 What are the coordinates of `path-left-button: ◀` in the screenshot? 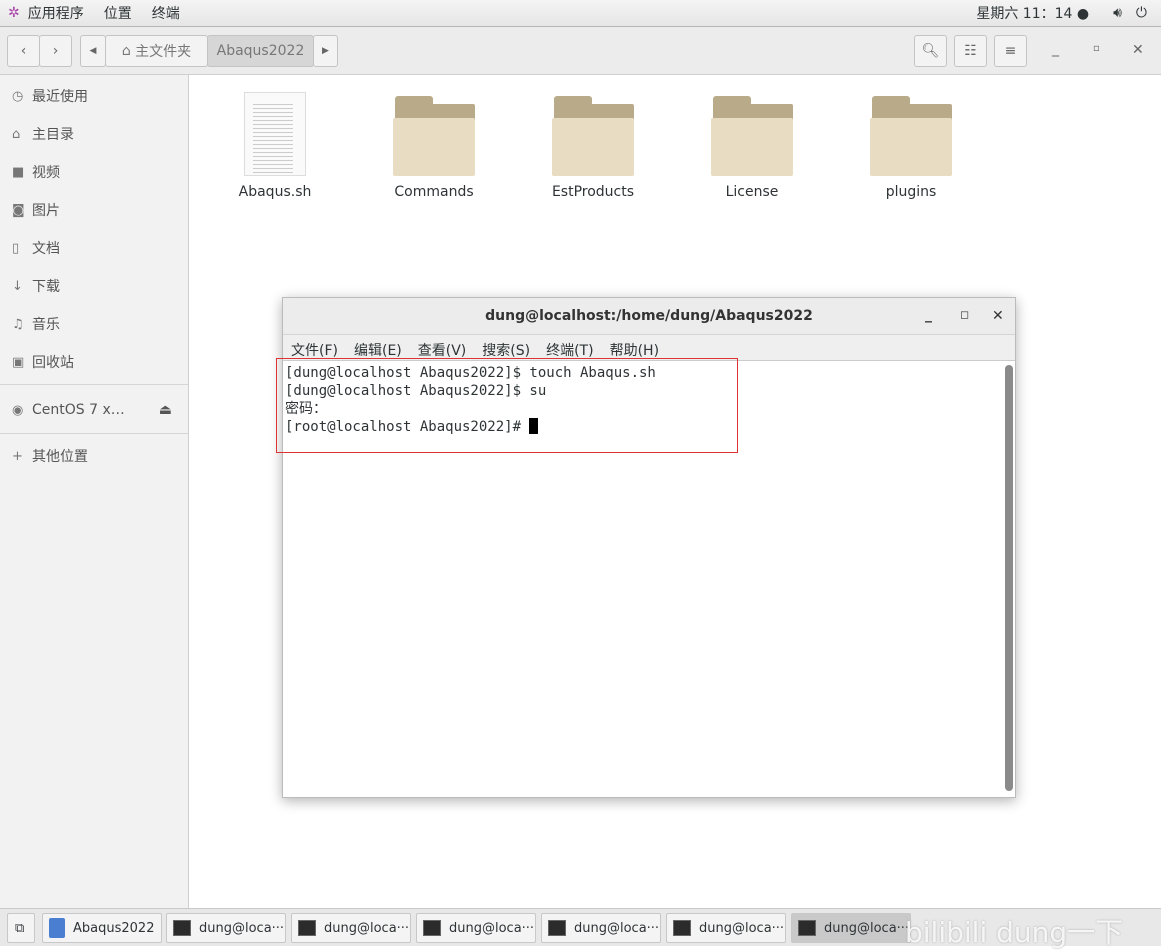 It's located at (93, 51).